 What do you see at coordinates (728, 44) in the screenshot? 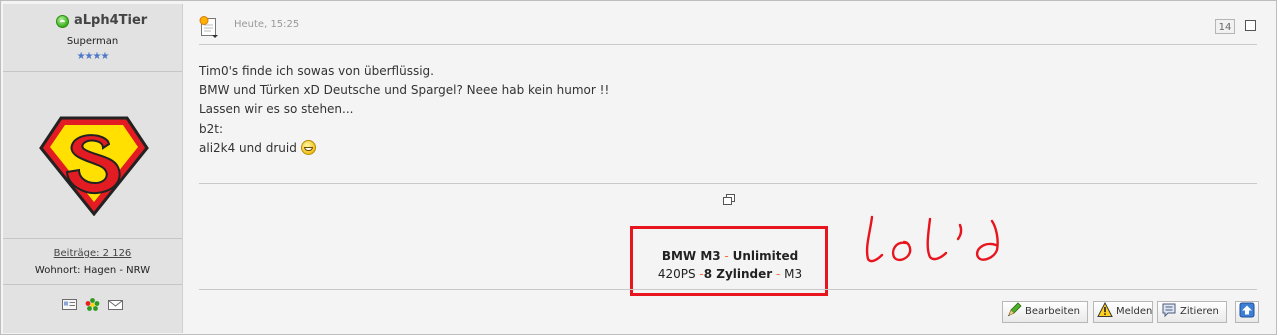
I see `header-divider` at bounding box center [728, 44].